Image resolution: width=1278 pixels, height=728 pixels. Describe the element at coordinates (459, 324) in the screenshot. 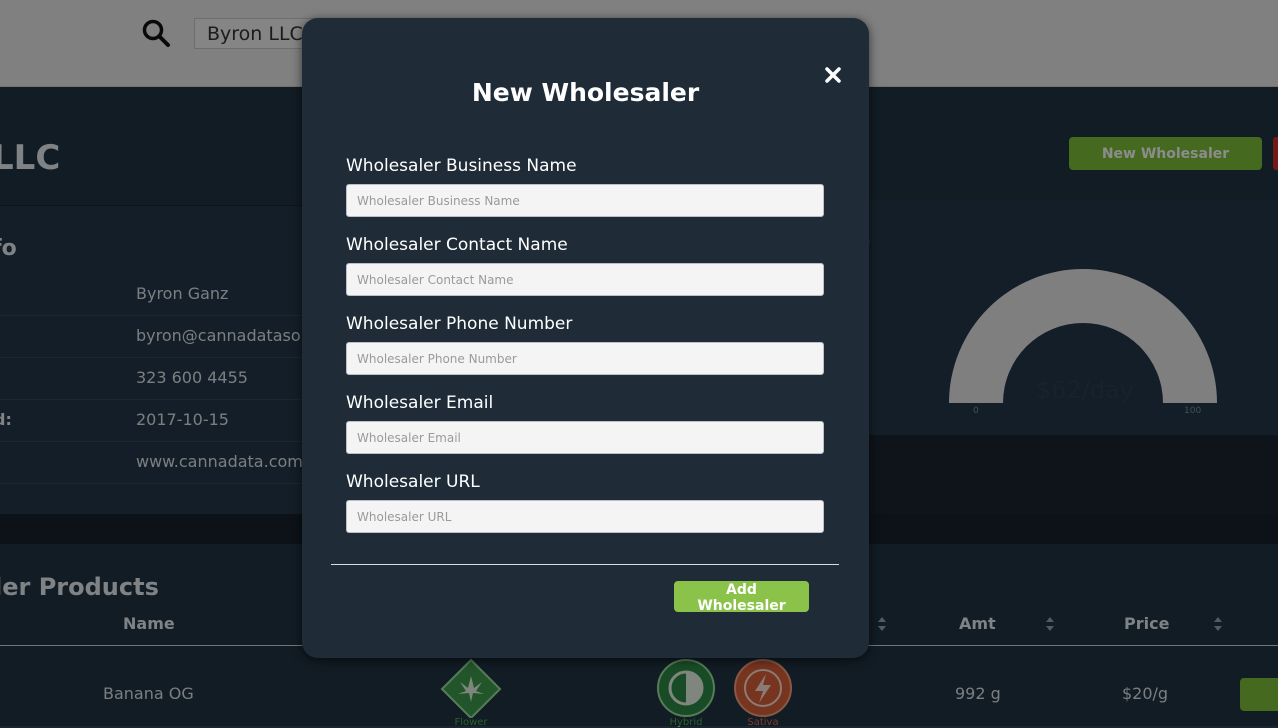

I see `phone-number-label: Wholesaler Phone Number` at that location.